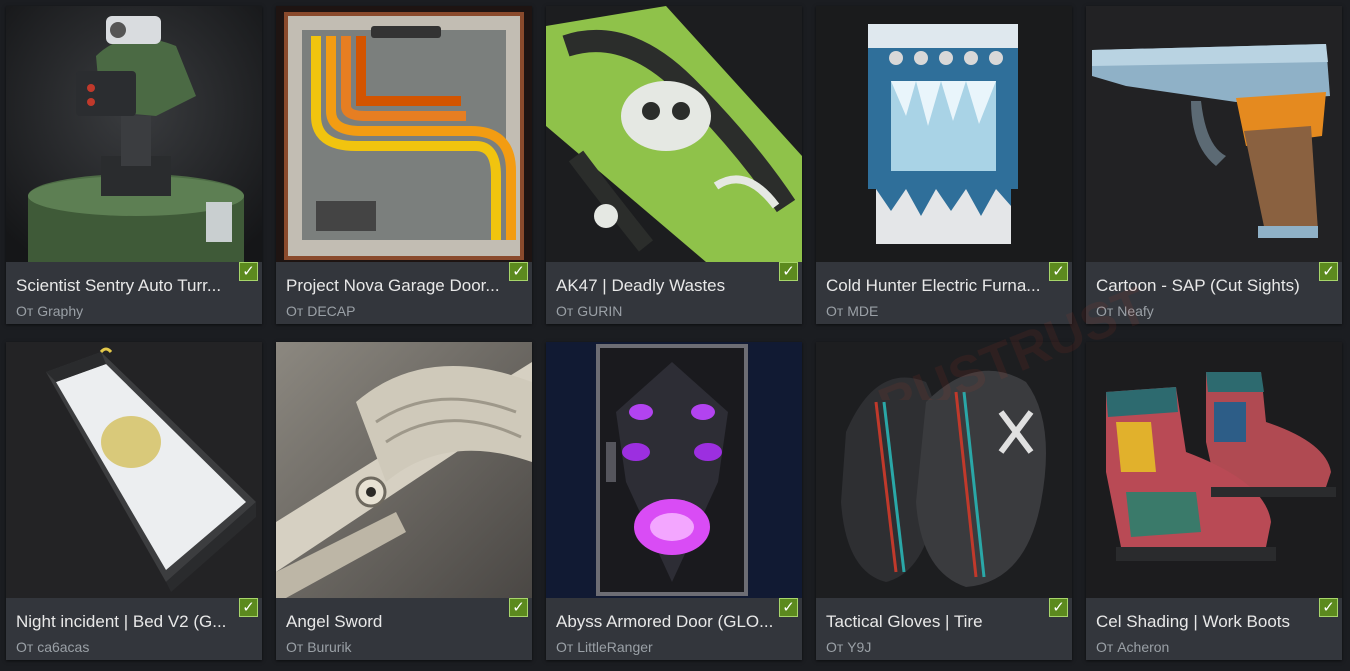 The width and height of the screenshot is (1350, 671). What do you see at coordinates (60, 311) in the screenshot?
I see `author-name: Graphy` at bounding box center [60, 311].